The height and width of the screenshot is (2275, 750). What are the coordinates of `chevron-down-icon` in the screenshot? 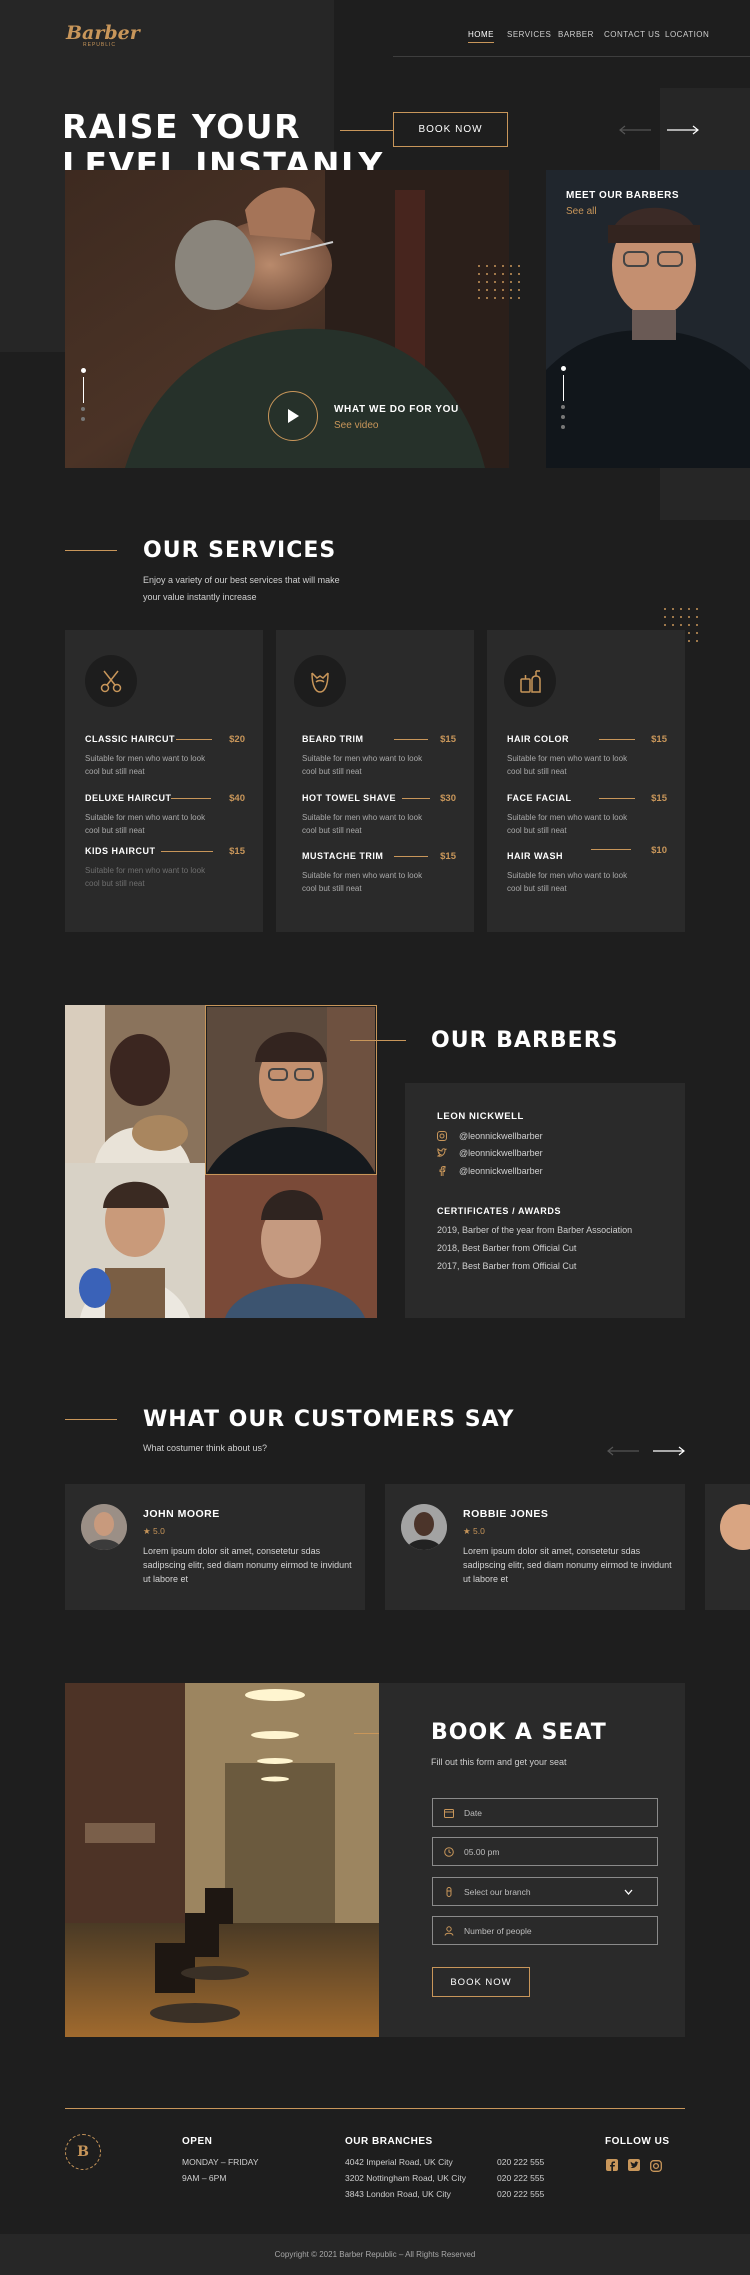 It's located at (628, 1892).